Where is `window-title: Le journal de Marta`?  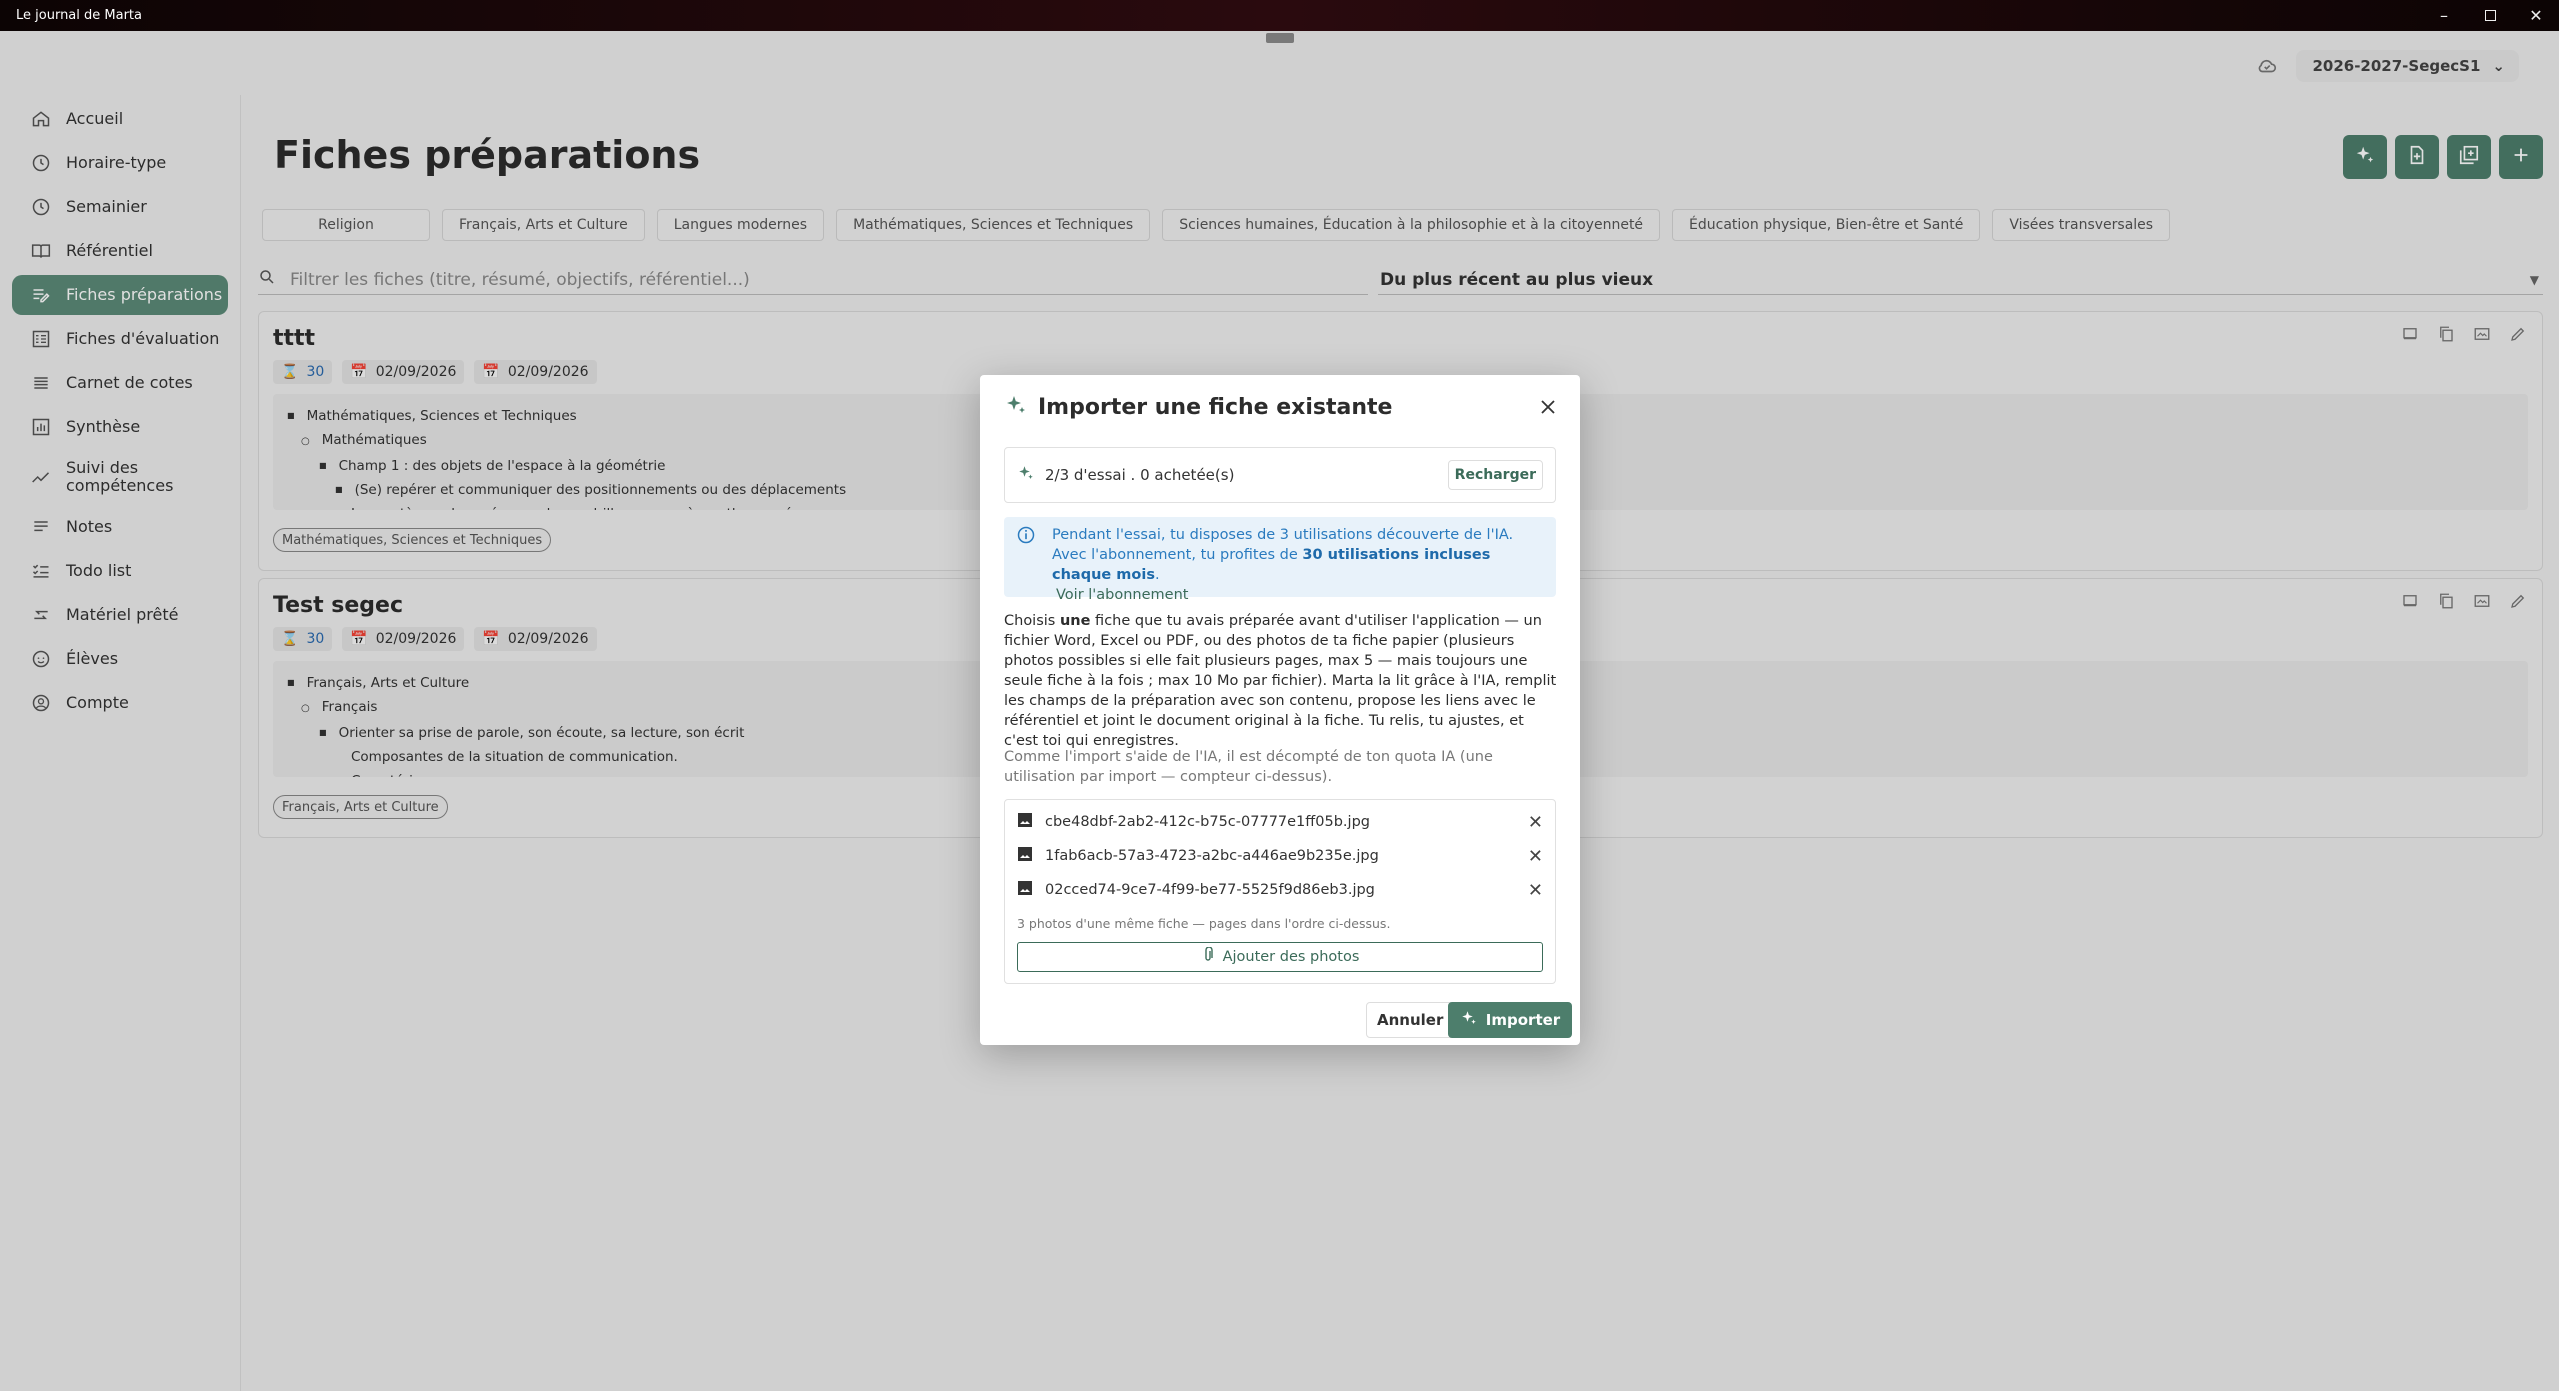 window-title: Le journal de Marta is located at coordinates (79, 15).